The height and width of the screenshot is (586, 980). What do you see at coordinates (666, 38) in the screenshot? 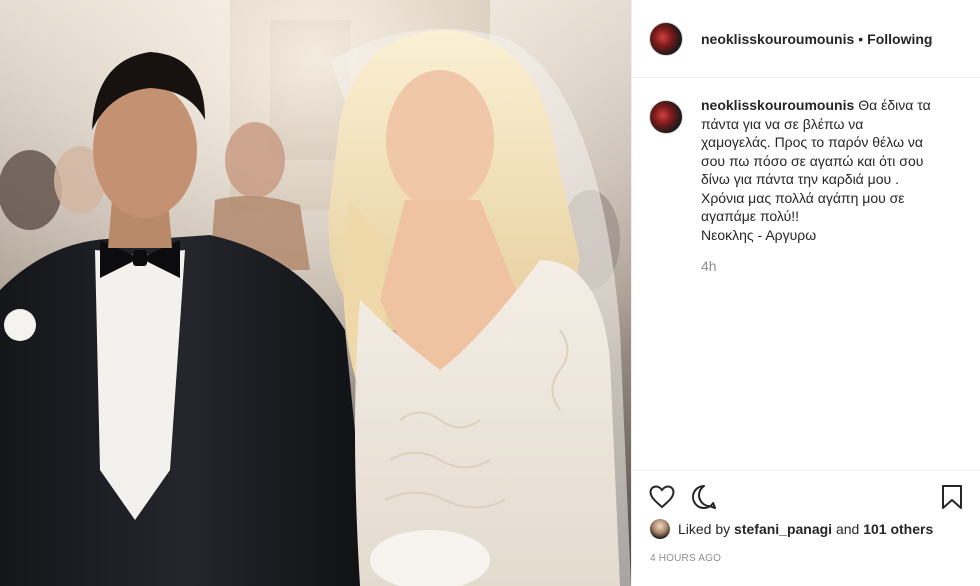
I see `avatar` at bounding box center [666, 38].